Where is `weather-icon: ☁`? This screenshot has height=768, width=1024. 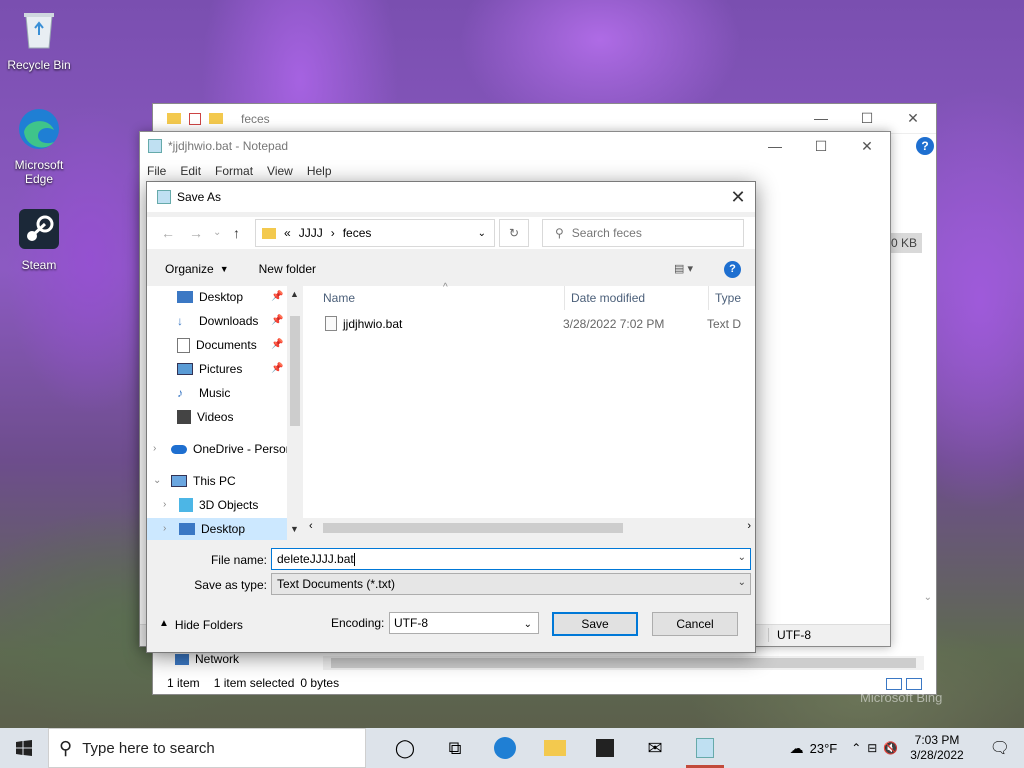 weather-icon: ☁ is located at coordinates (797, 748).